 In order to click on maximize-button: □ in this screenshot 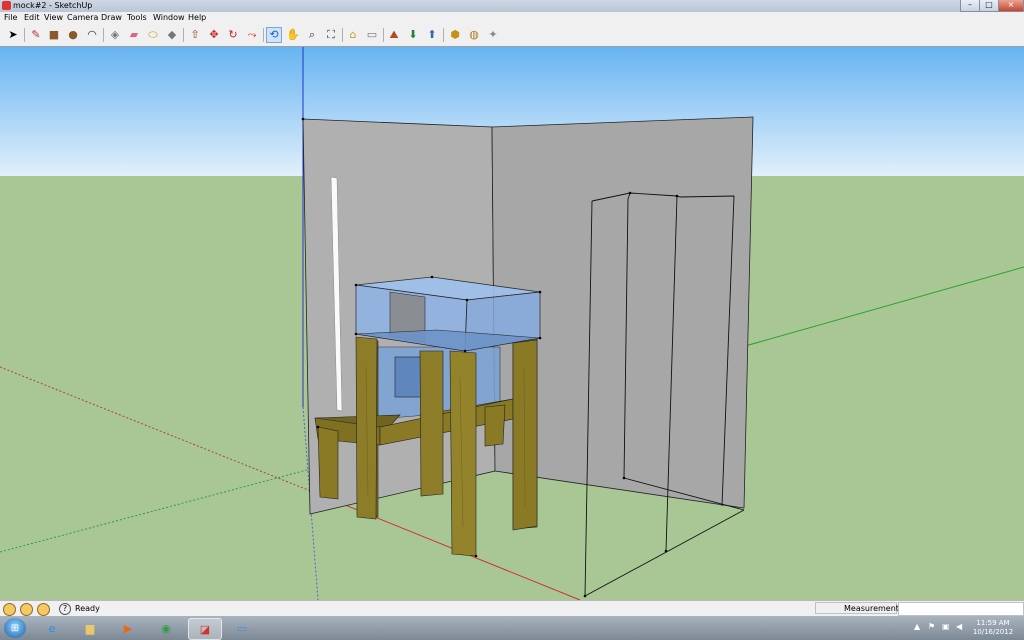, I will do `click(989, 6)`.